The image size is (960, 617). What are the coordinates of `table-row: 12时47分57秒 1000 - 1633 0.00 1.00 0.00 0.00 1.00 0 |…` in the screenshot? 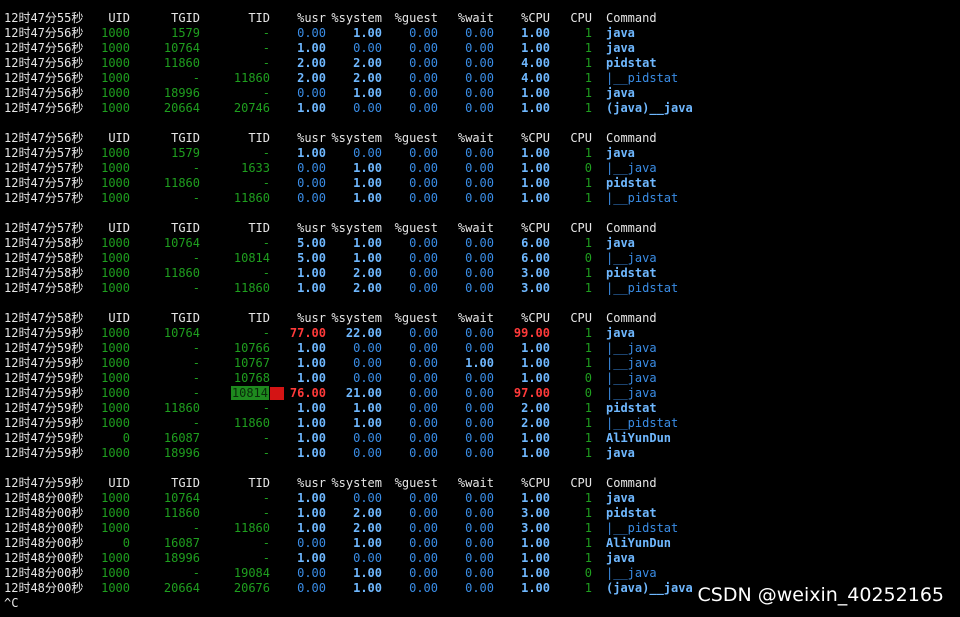 It's located at (480, 168).